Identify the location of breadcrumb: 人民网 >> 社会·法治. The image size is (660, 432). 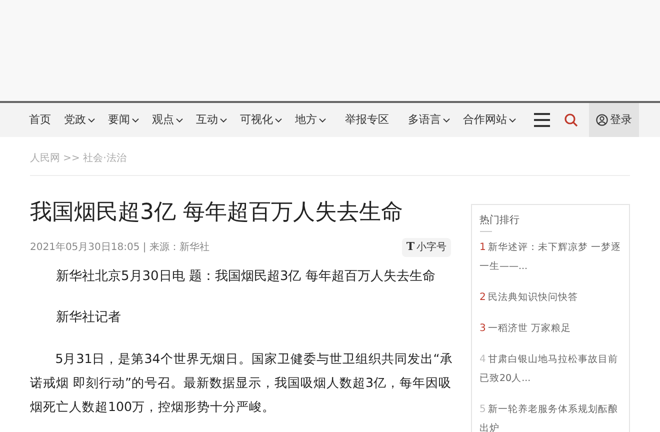
(79, 159).